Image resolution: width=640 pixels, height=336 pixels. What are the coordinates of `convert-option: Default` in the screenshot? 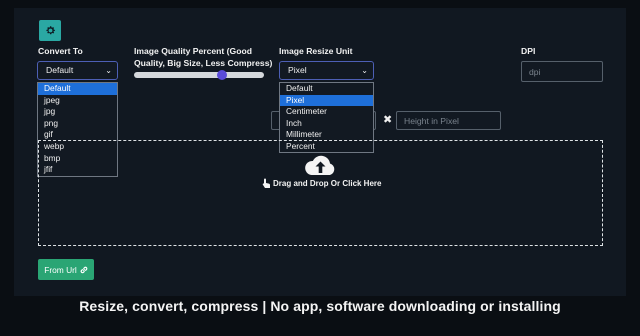 It's located at (77, 89).